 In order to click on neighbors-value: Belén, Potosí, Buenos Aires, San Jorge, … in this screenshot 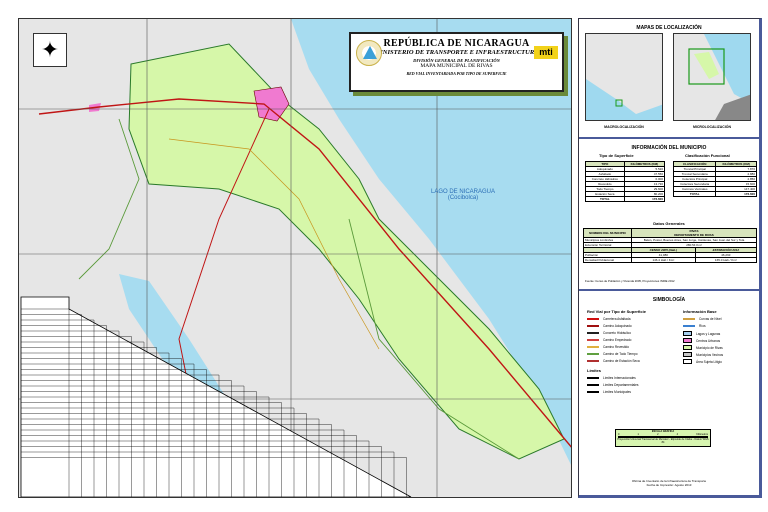, I will do `click(694, 240)`.